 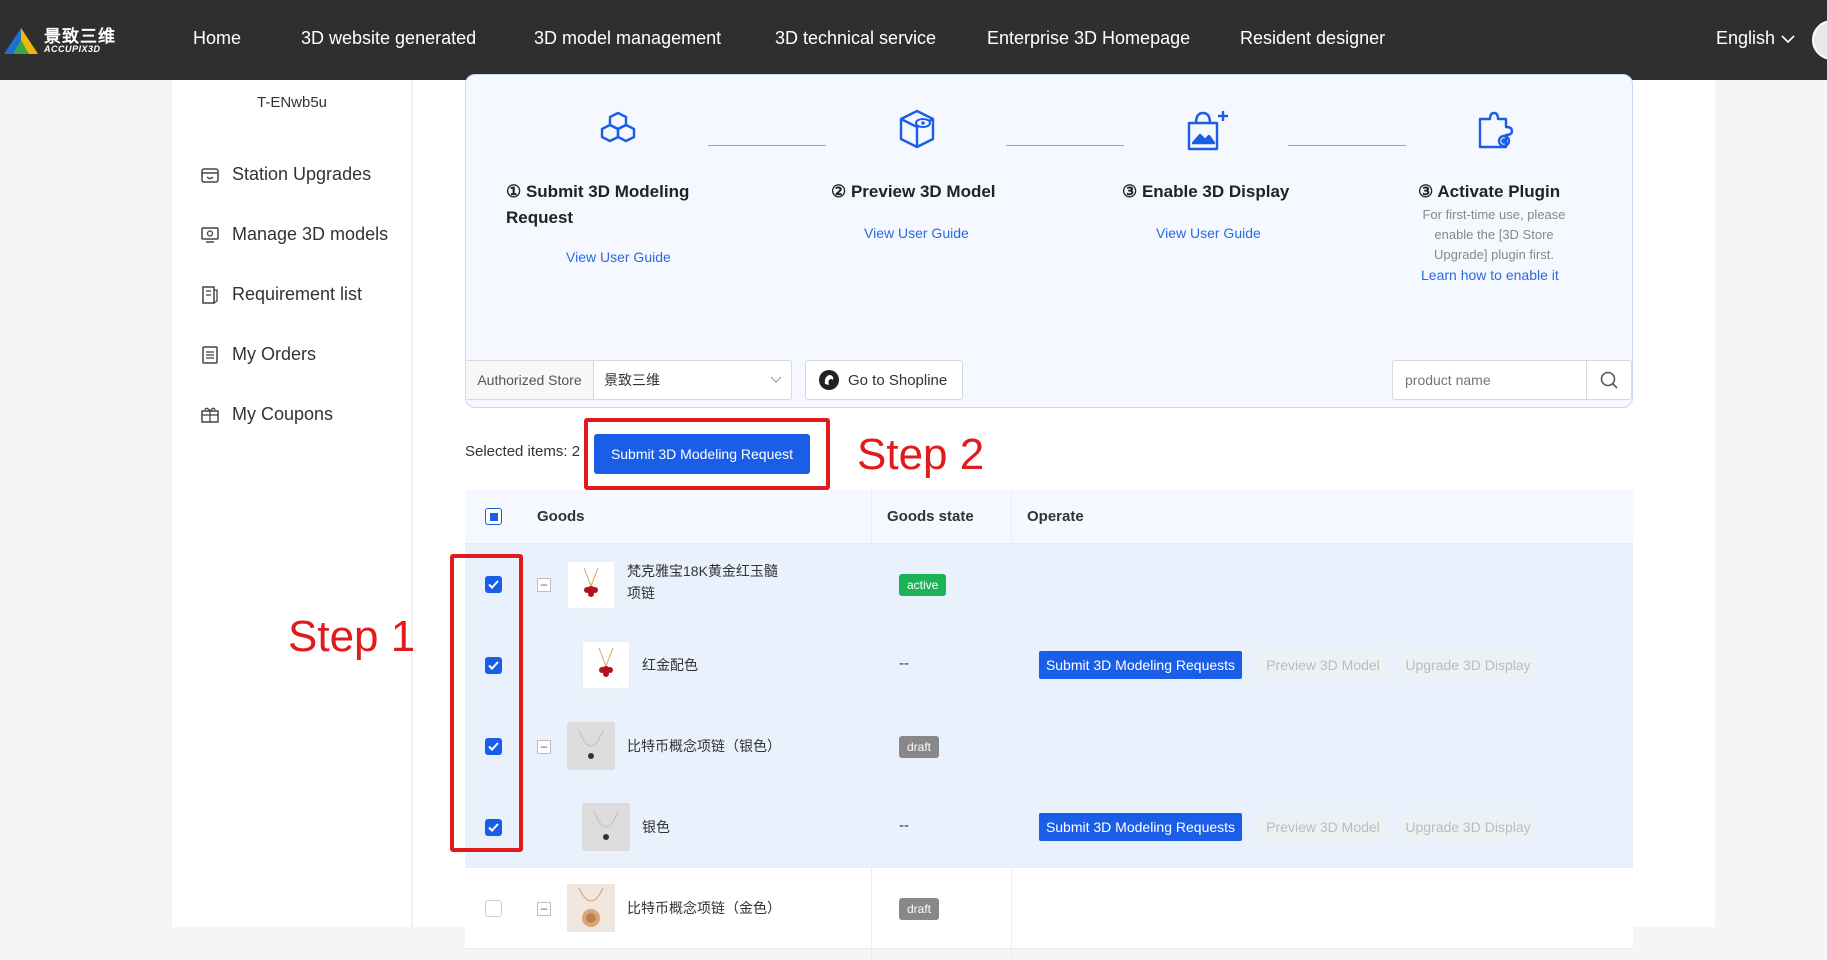 I want to click on plugin-gear-icon, so click(x=1496, y=130).